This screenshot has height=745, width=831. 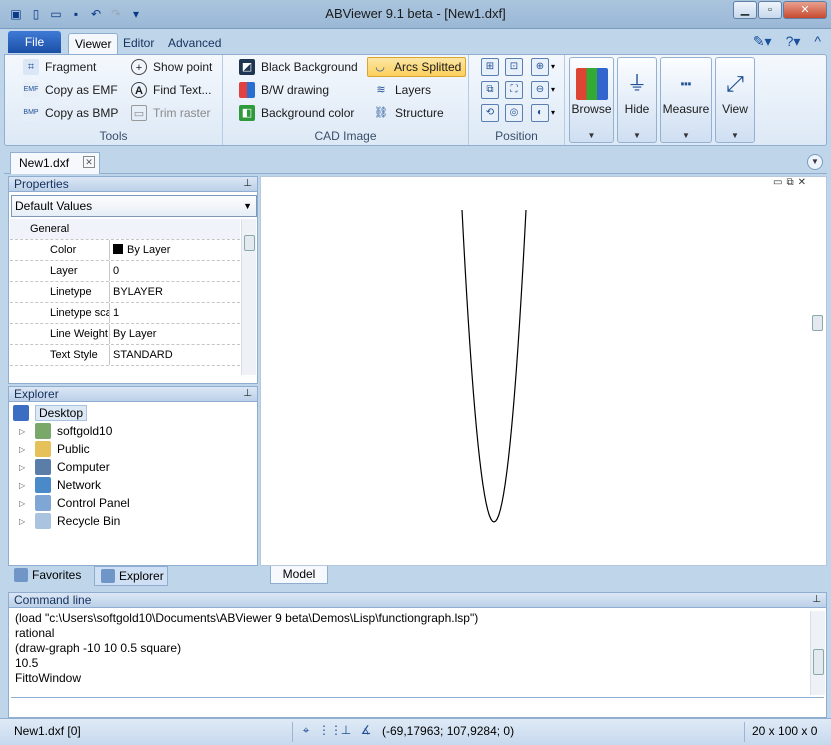 I want to click on ribbon-minimize-icon: ^, so click(x=817, y=41).